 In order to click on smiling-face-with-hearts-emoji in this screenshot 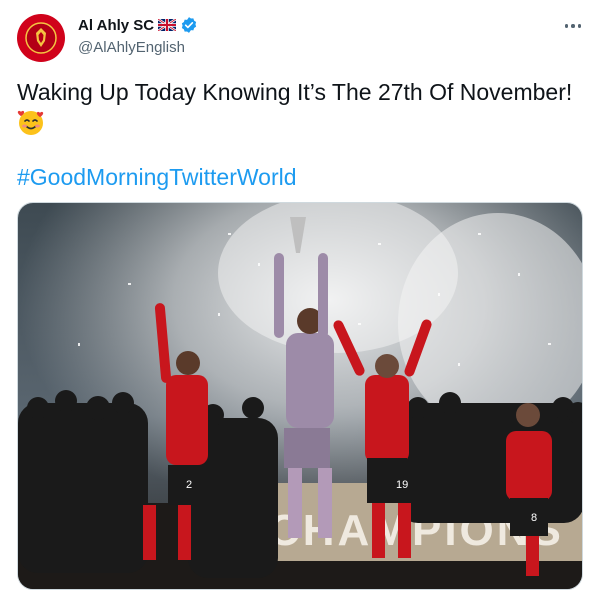, I will do `click(30, 122)`.